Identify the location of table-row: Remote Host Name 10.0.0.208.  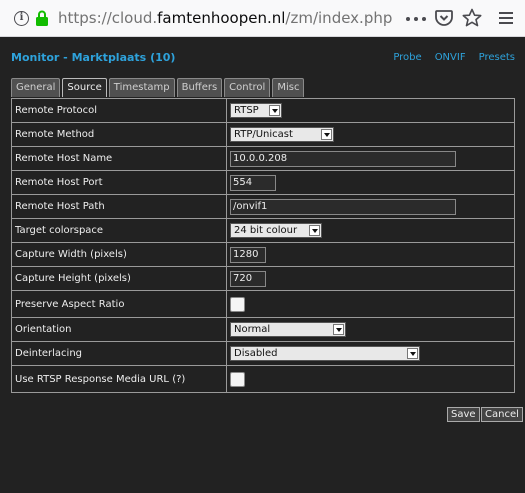
(263, 158).